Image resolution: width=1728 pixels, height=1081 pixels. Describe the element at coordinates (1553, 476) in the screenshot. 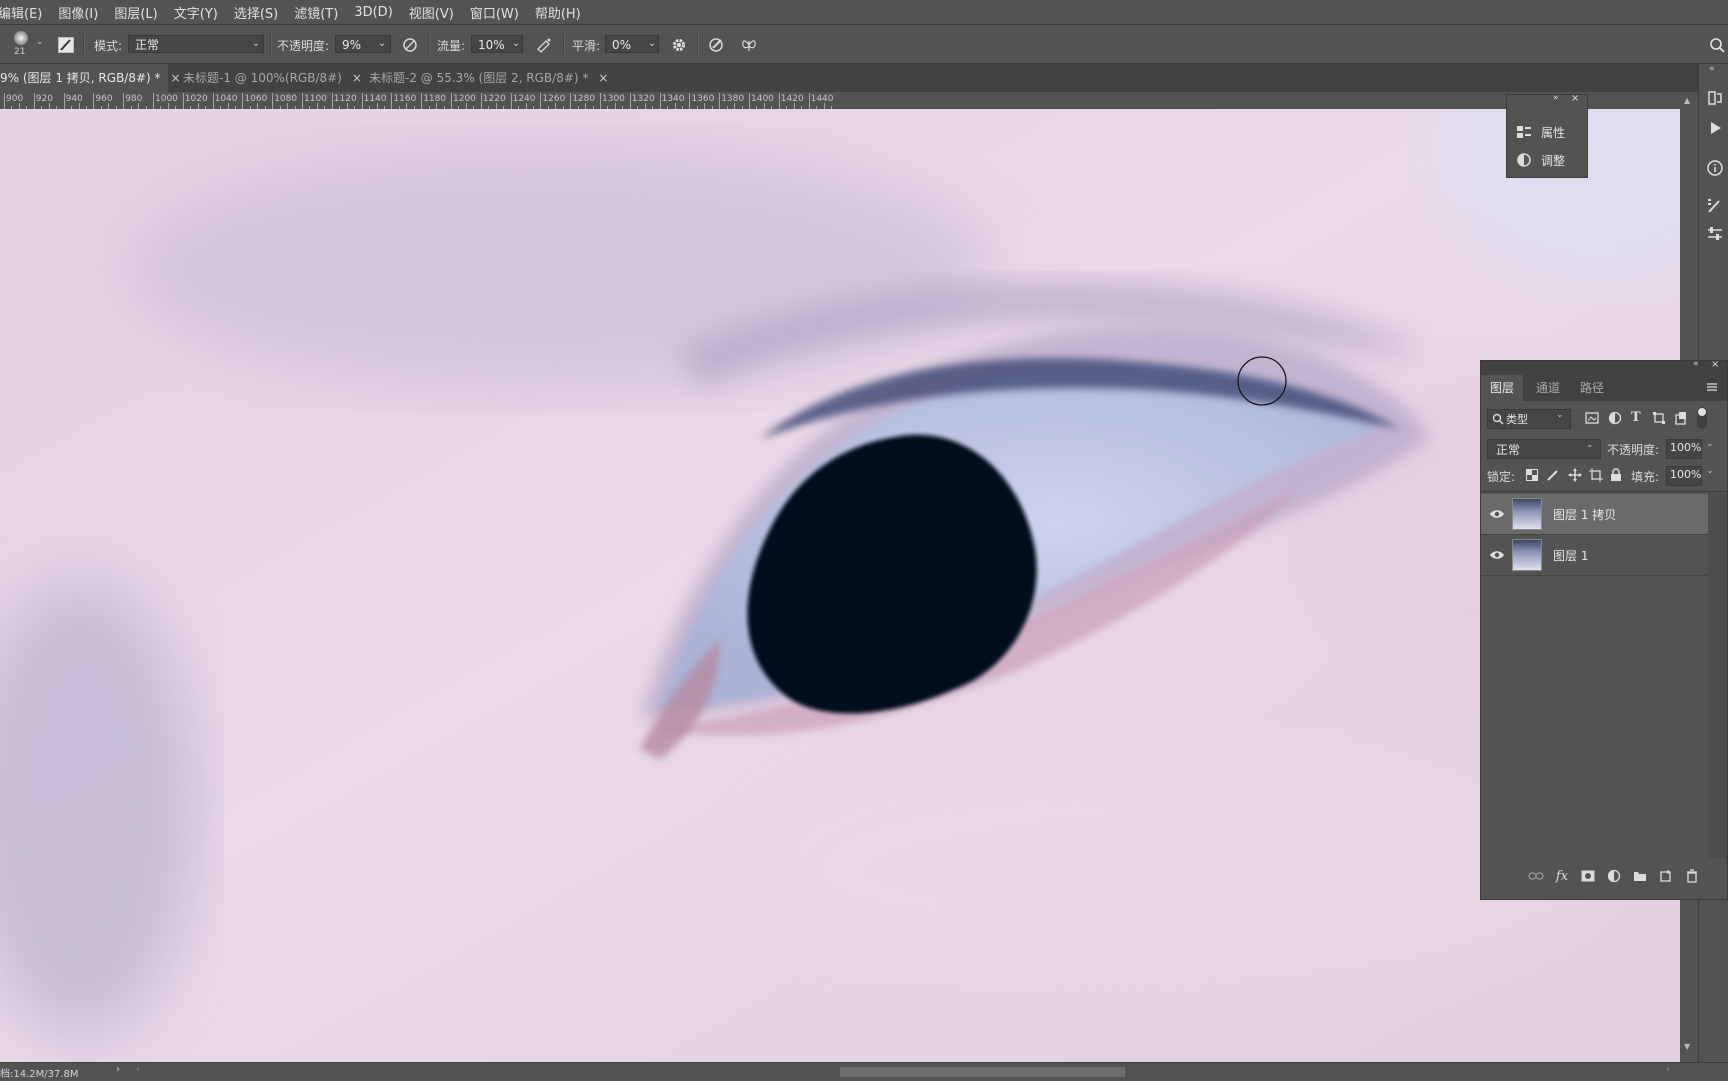

I see `lock-image-pixels-icon` at that location.